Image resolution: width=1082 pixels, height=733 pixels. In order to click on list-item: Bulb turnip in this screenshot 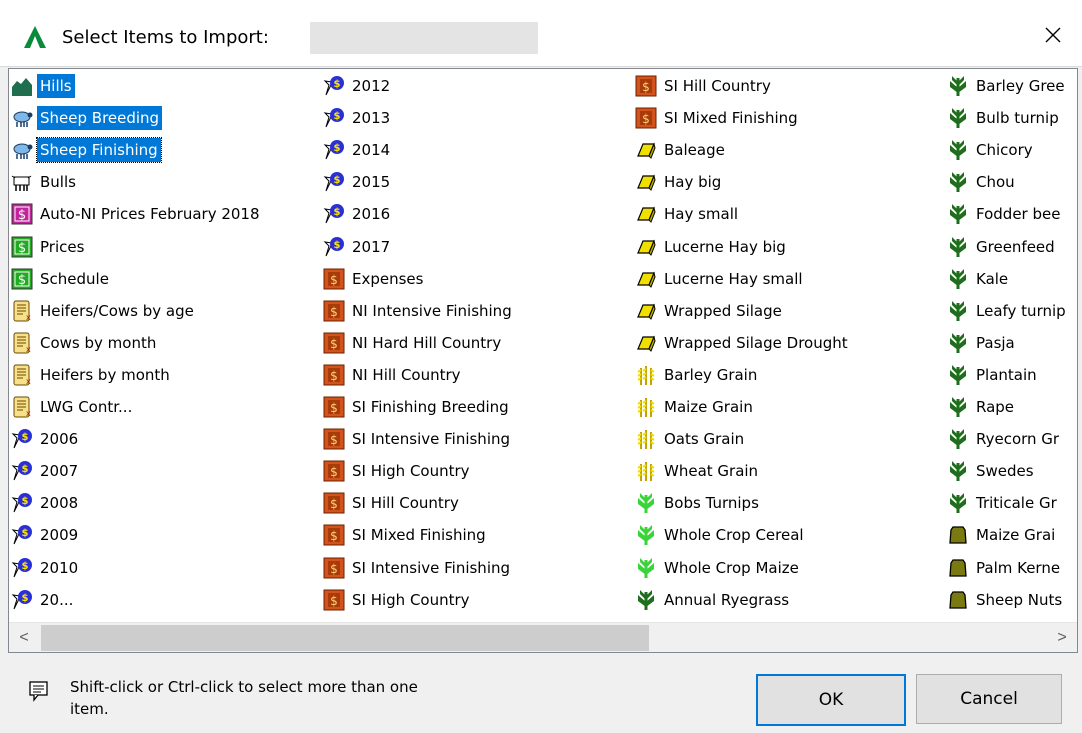, I will do `click(1004, 118)`.